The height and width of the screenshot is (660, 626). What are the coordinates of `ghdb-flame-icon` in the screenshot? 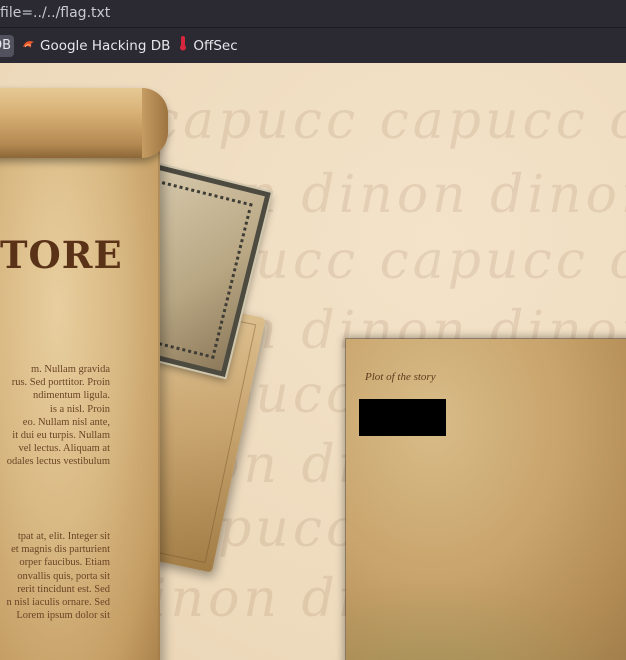 It's located at (28, 46).